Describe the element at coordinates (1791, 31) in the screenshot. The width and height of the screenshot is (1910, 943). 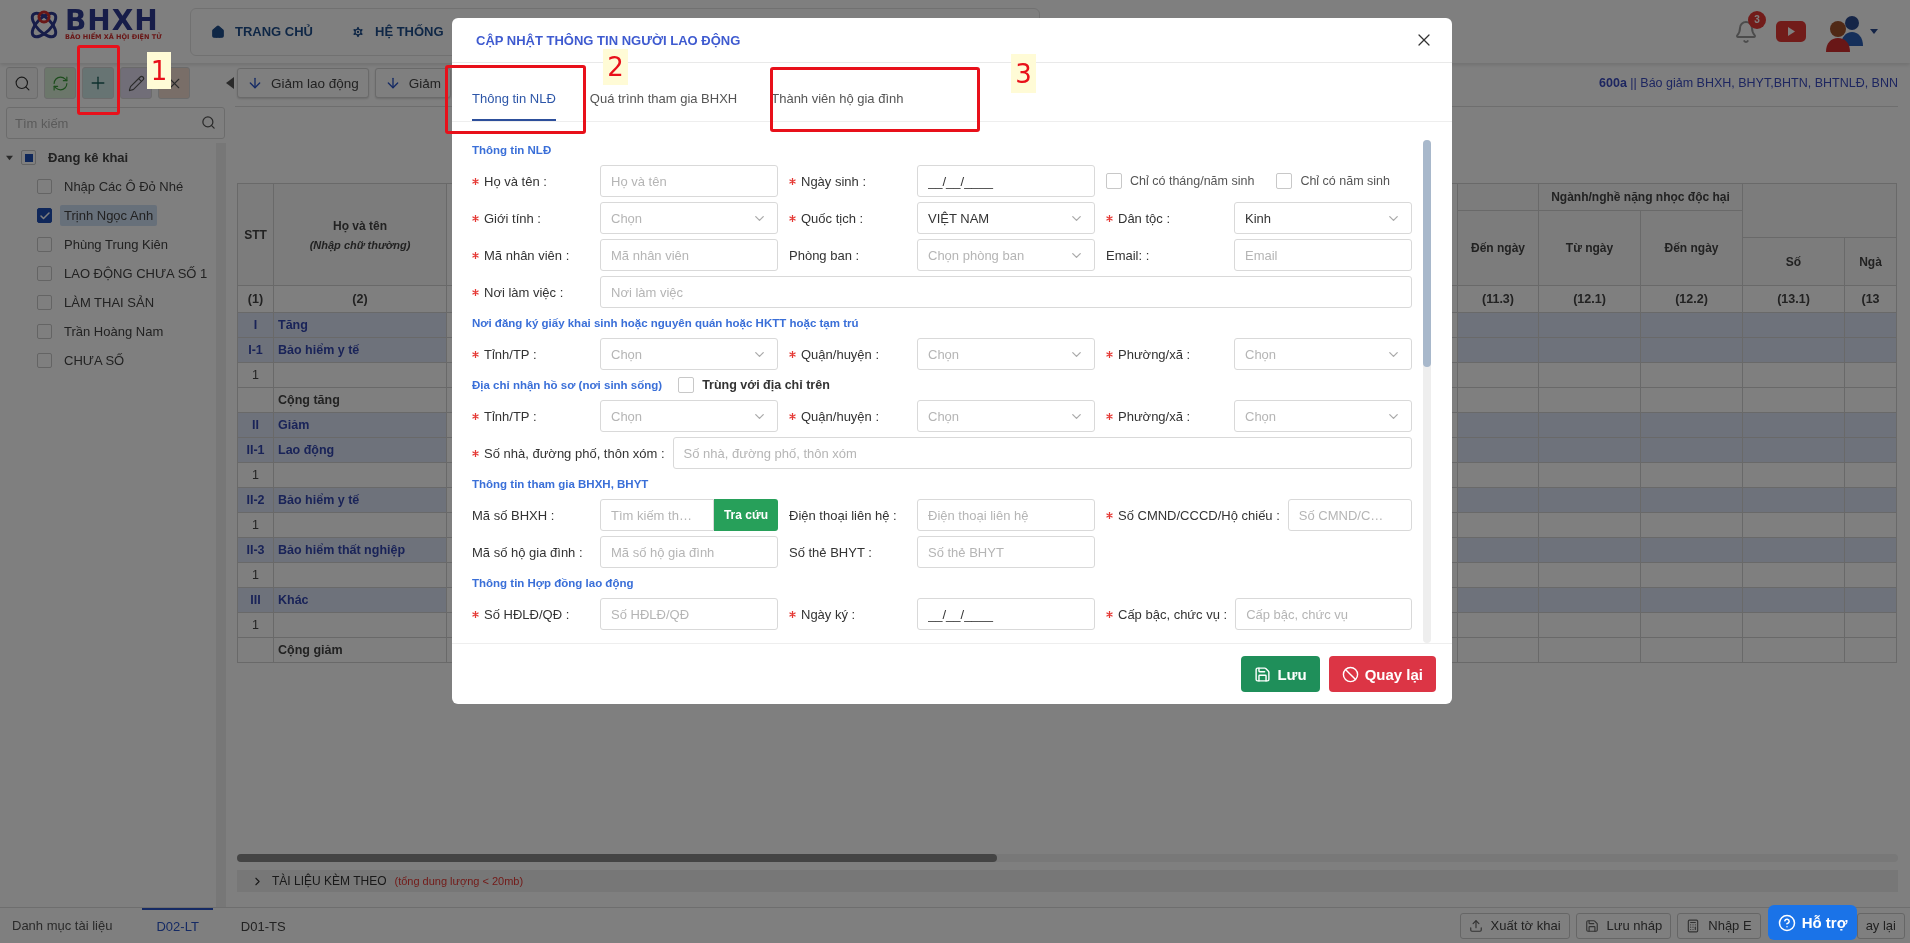
I see `video-play-icon` at that location.